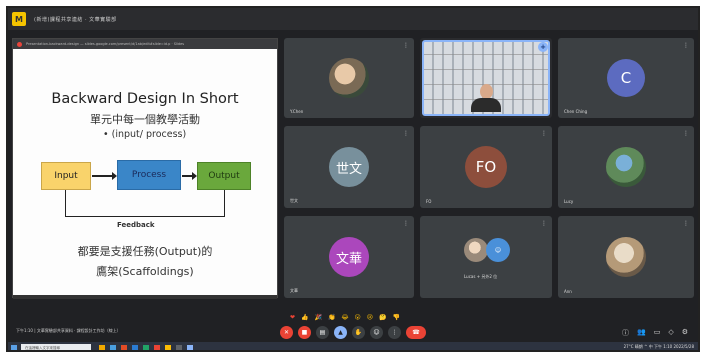 The width and height of the screenshot is (706, 358). I want to click on group-photo, so click(476, 250).